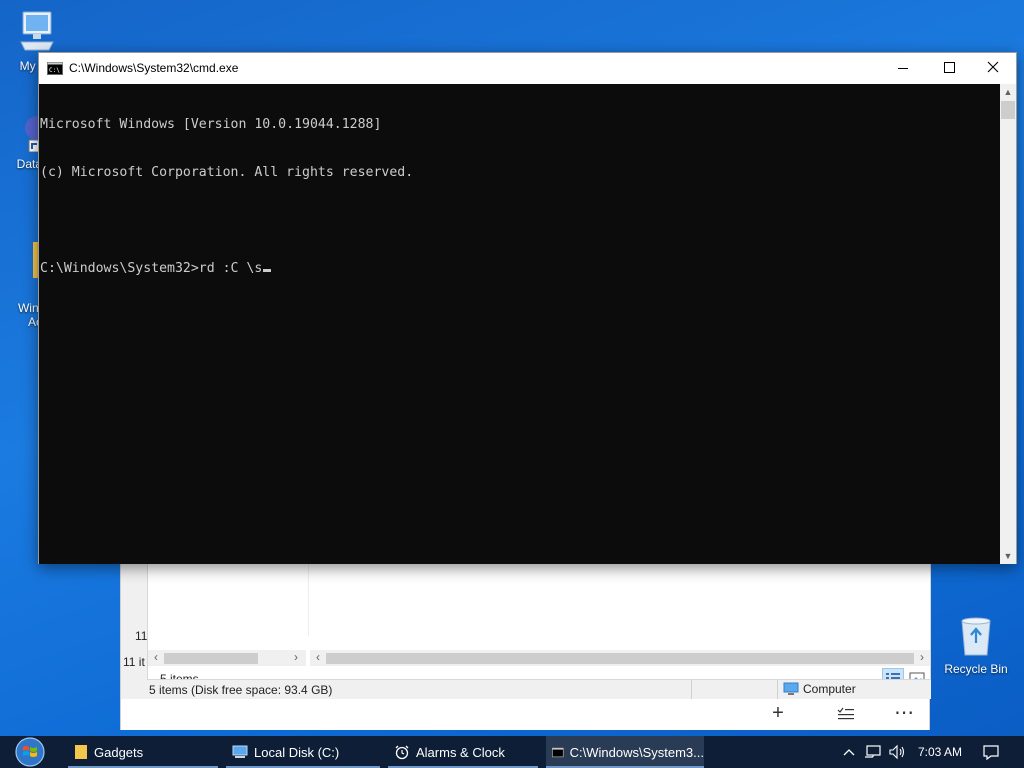 The height and width of the screenshot is (768, 1024). Describe the element at coordinates (240, 751) in the screenshot. I see `drive-icon` at that location.